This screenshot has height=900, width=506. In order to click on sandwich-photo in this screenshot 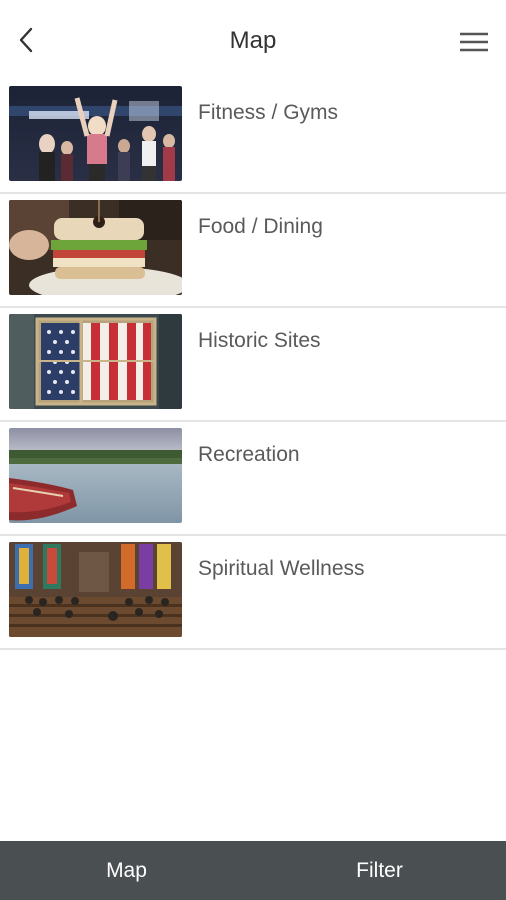, I will do `click(95, 247)`.